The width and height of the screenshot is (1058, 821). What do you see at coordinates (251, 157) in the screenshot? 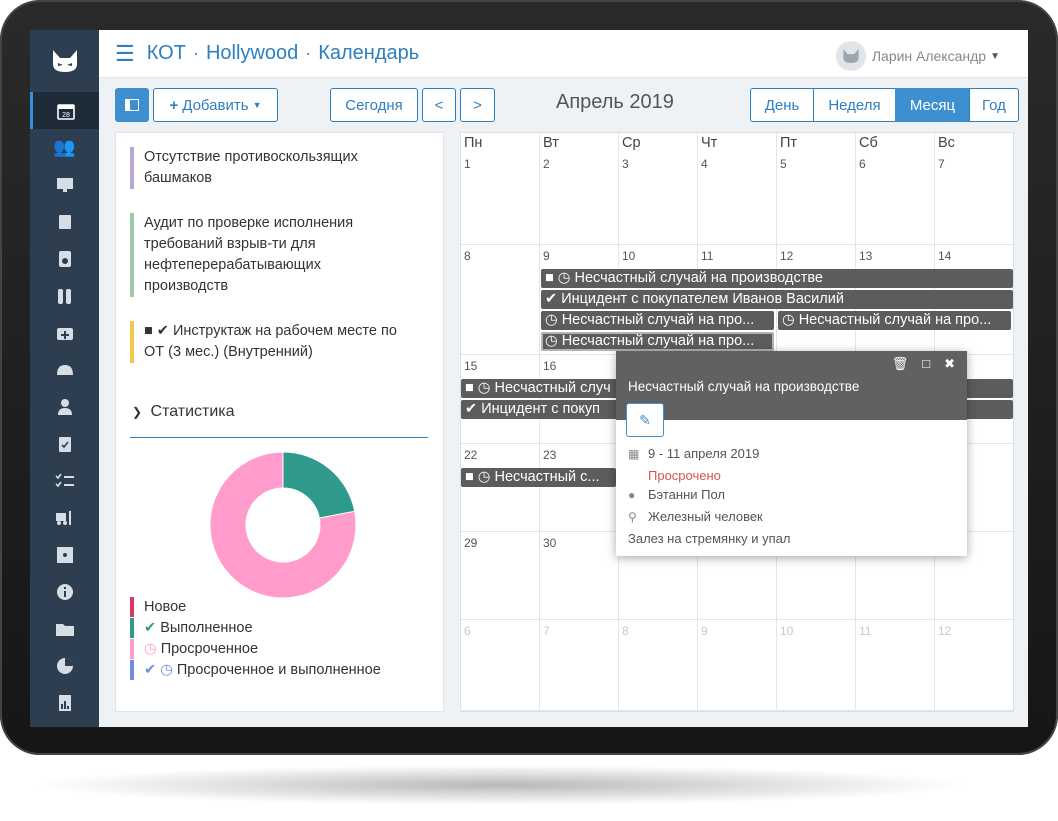
I see `task-text: Отсутствие противоскользящих` at bounding box center [251, 157].